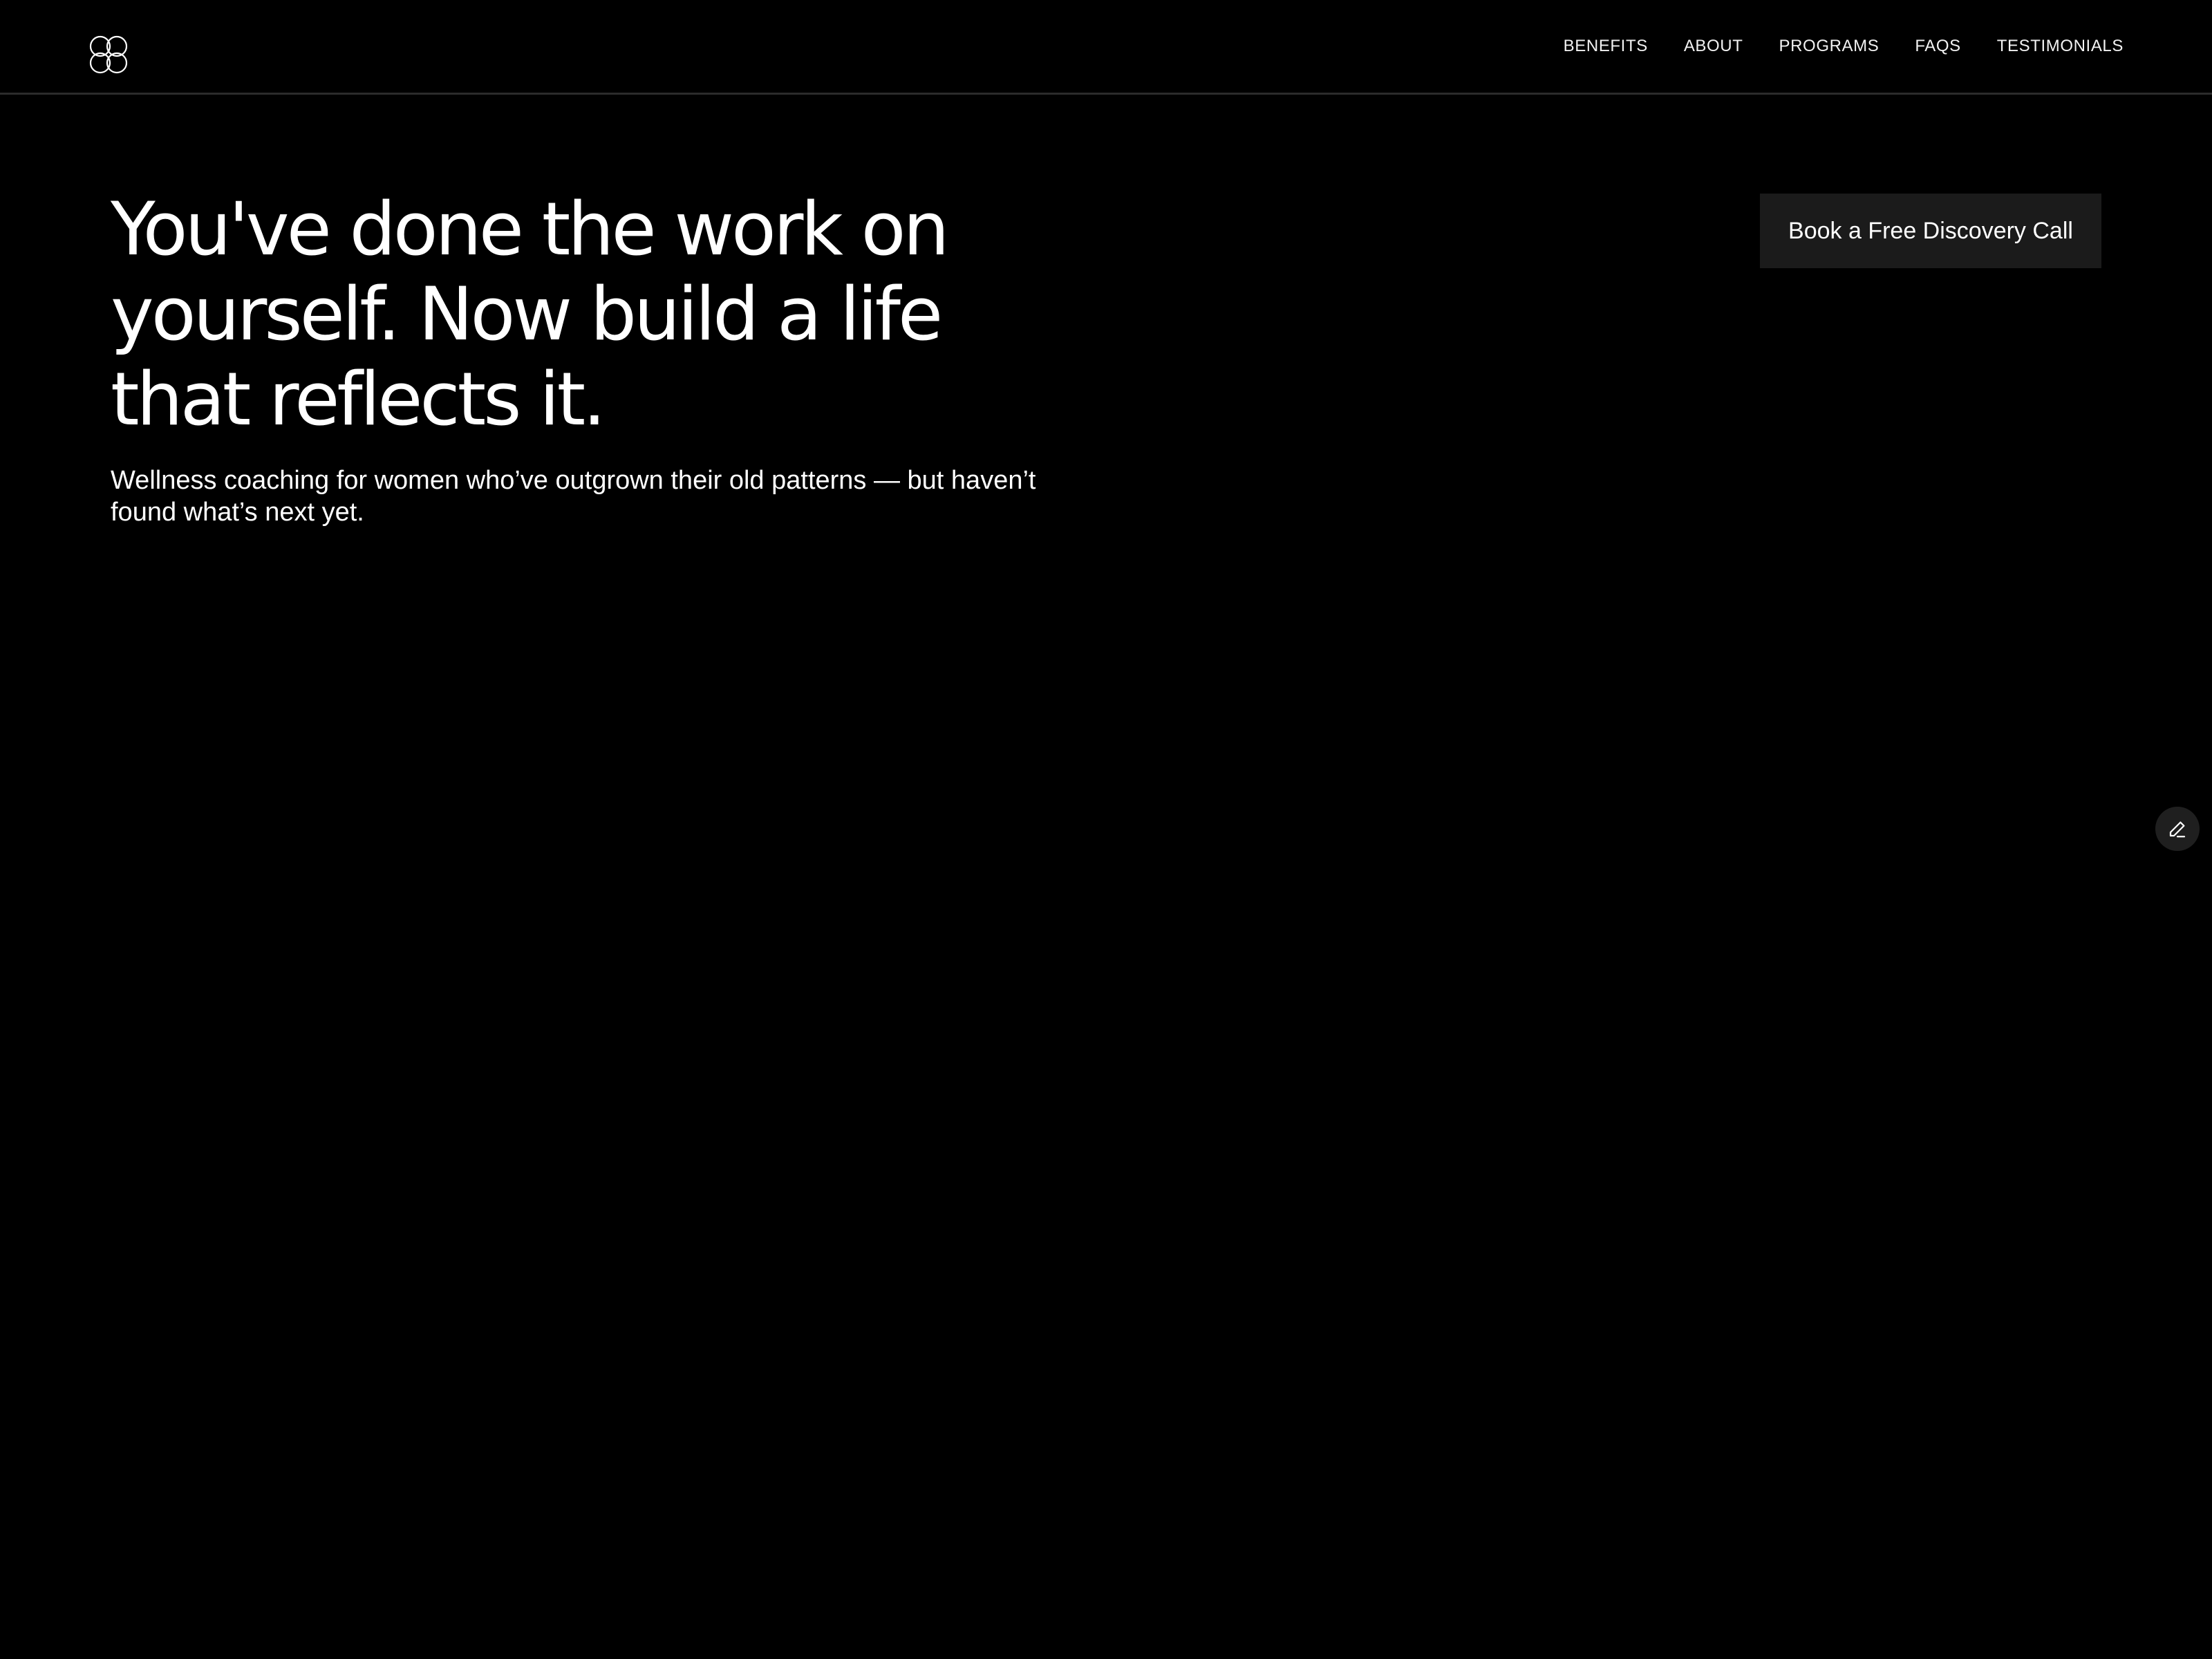 This screenshot has height=1659, width=2212. Describe the element at coordinates (109, 55) in the screenshot. I see `flower-logo-icon` at that location.